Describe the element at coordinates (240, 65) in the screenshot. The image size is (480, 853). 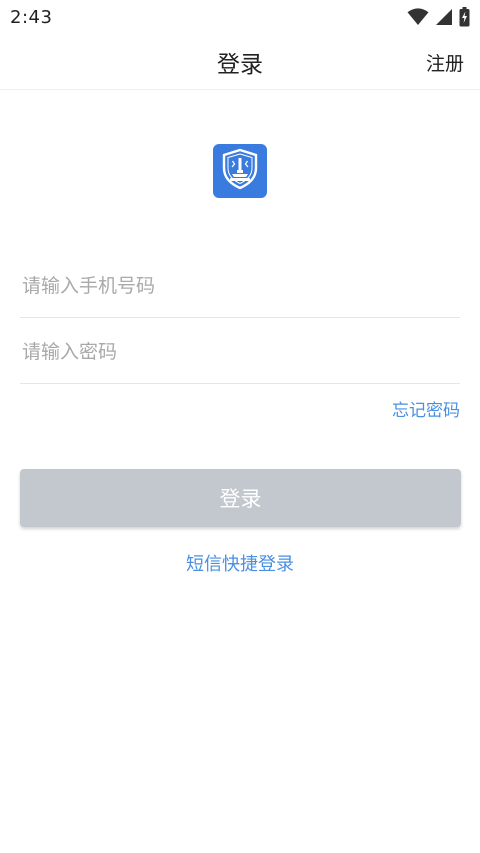
I see `page-title: 登录` at that location.